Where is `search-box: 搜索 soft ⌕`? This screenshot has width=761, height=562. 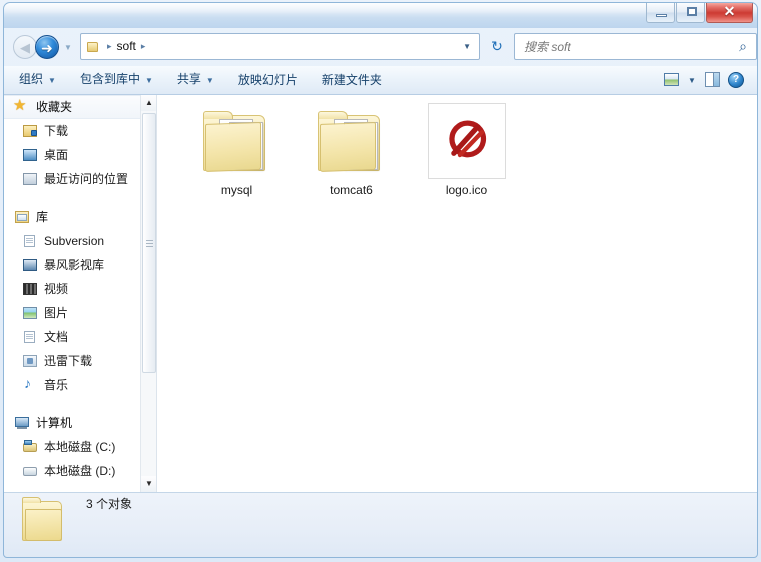
search-box: 搜索 soft ⌕ is located at coordinates (635, 46).